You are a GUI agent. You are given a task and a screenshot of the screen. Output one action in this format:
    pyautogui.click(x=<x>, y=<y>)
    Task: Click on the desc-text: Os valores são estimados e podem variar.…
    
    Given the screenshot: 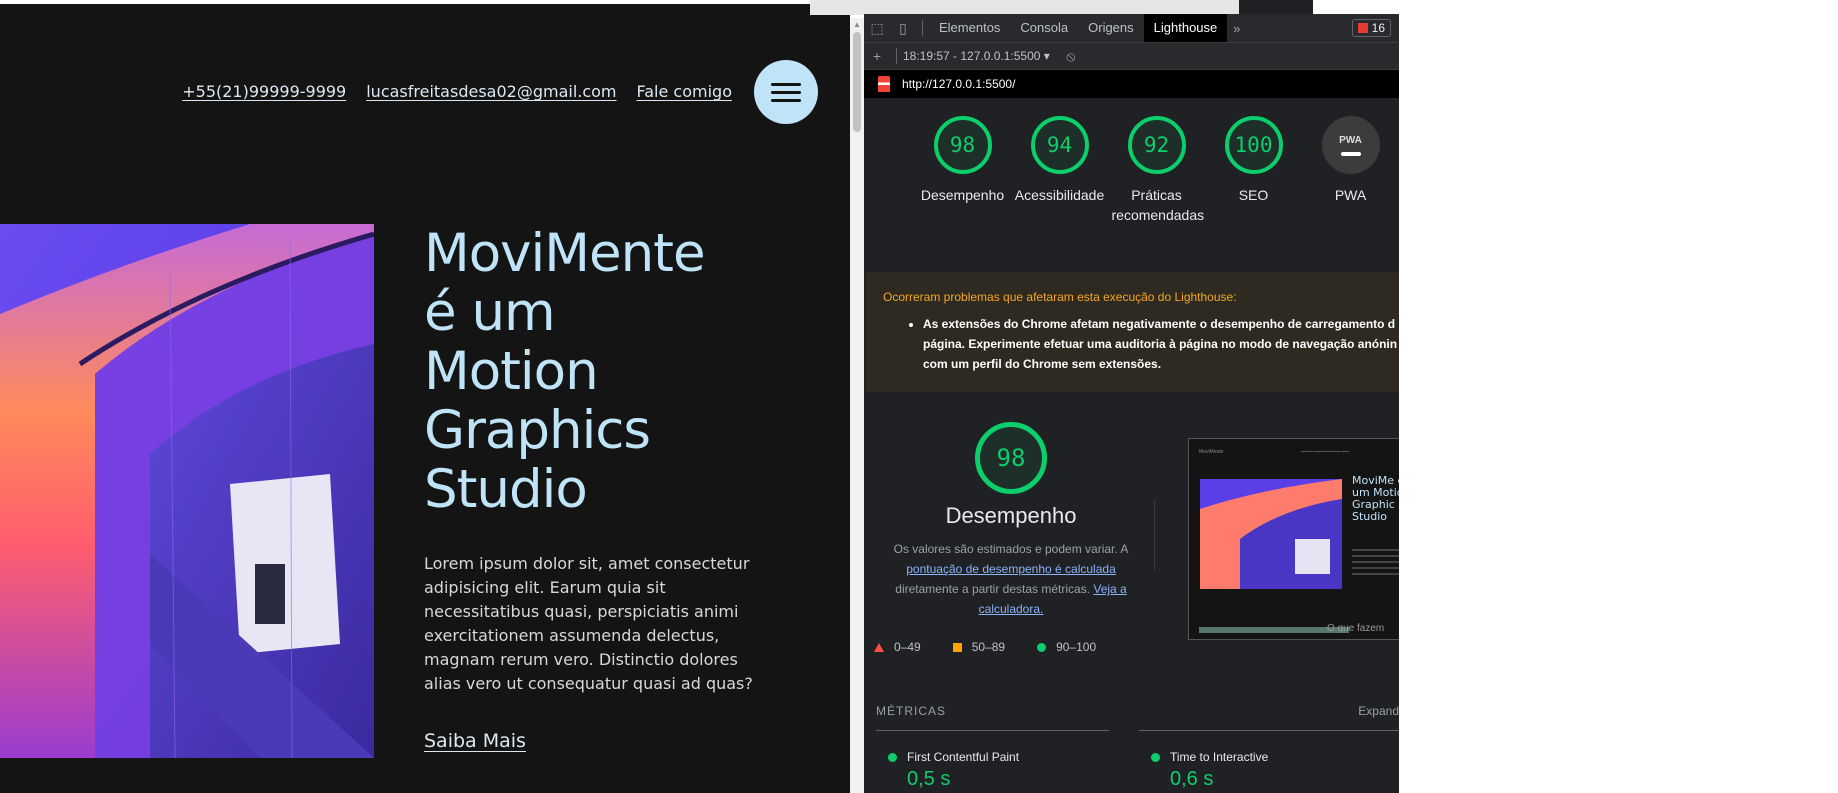 What is the action you would take?
    pyautogui.click(x=1011, y=549)
    